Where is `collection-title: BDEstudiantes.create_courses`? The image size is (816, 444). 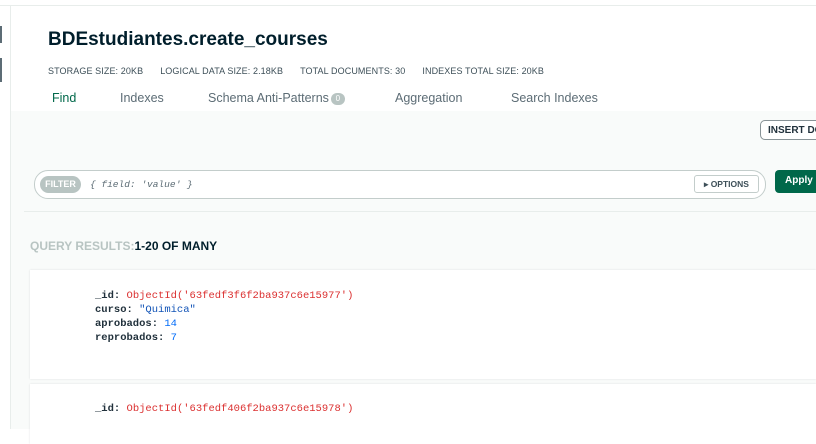
collection-title: BDEstudiantes.create_courses is located at coordinates (188, 39).